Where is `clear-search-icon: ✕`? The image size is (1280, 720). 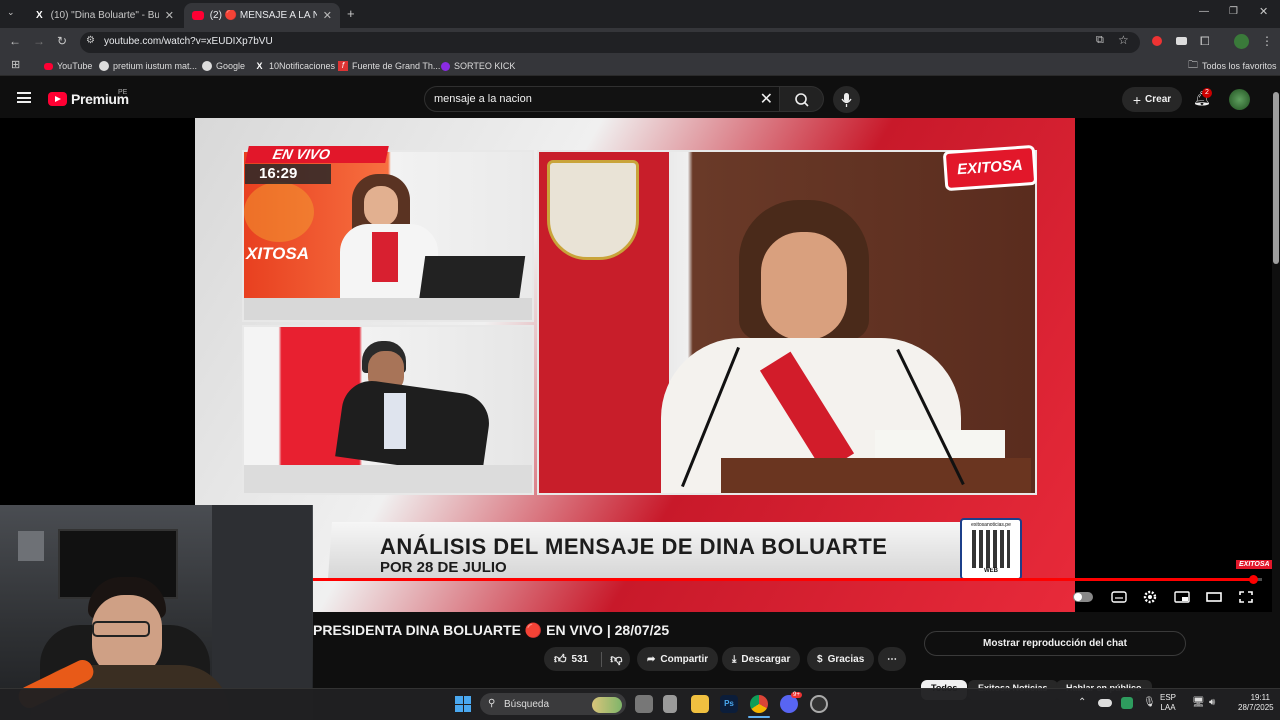 clear-search-icon: ✕ is located at coordinates (766, 99).